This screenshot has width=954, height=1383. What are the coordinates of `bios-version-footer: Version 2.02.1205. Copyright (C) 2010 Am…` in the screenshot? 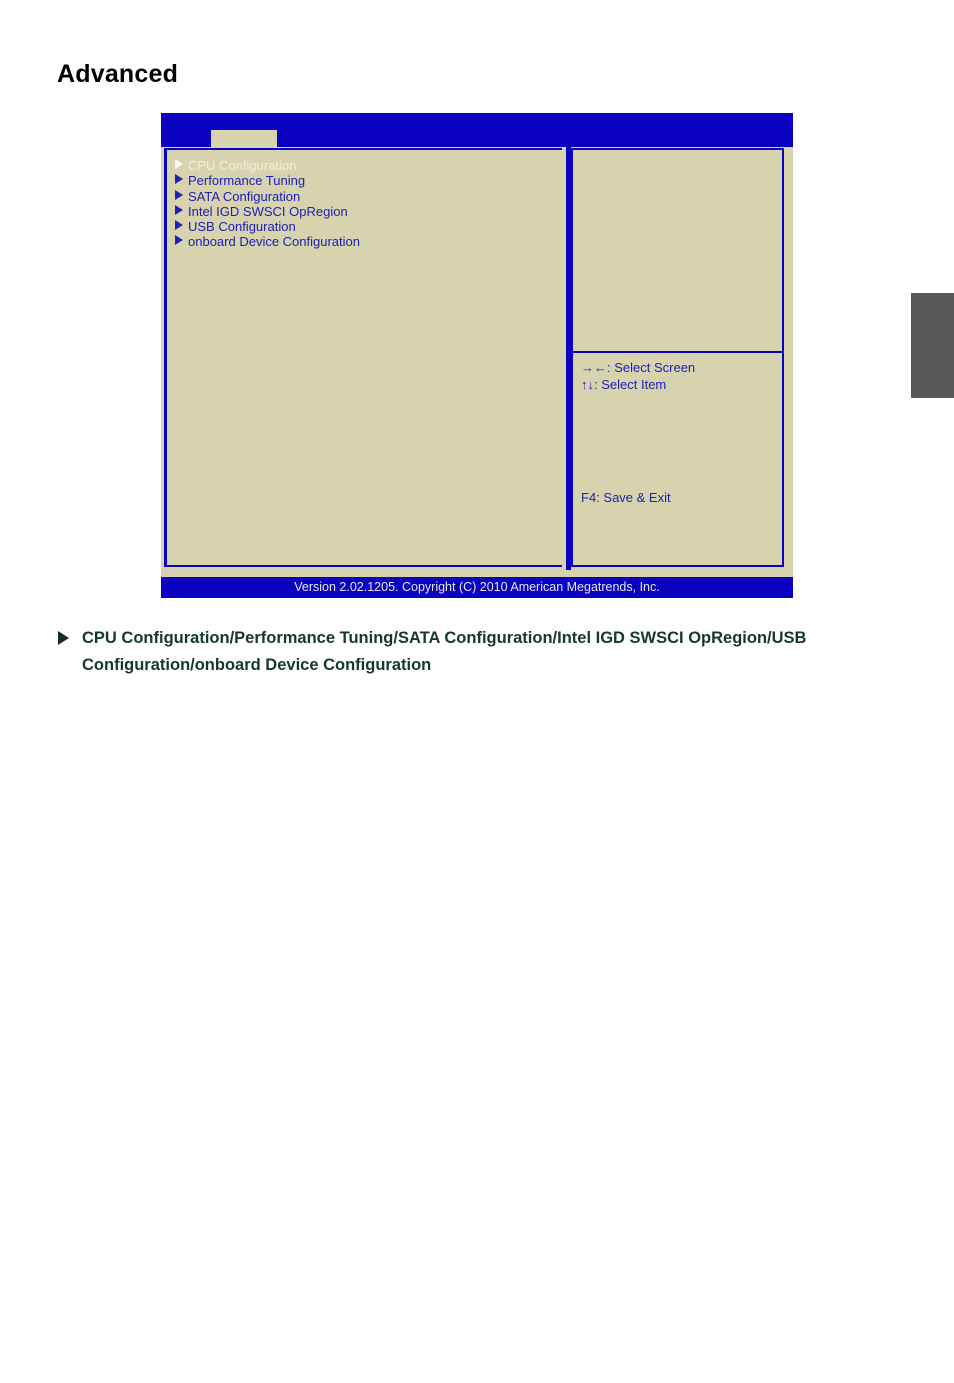 It's located at (477, 587).